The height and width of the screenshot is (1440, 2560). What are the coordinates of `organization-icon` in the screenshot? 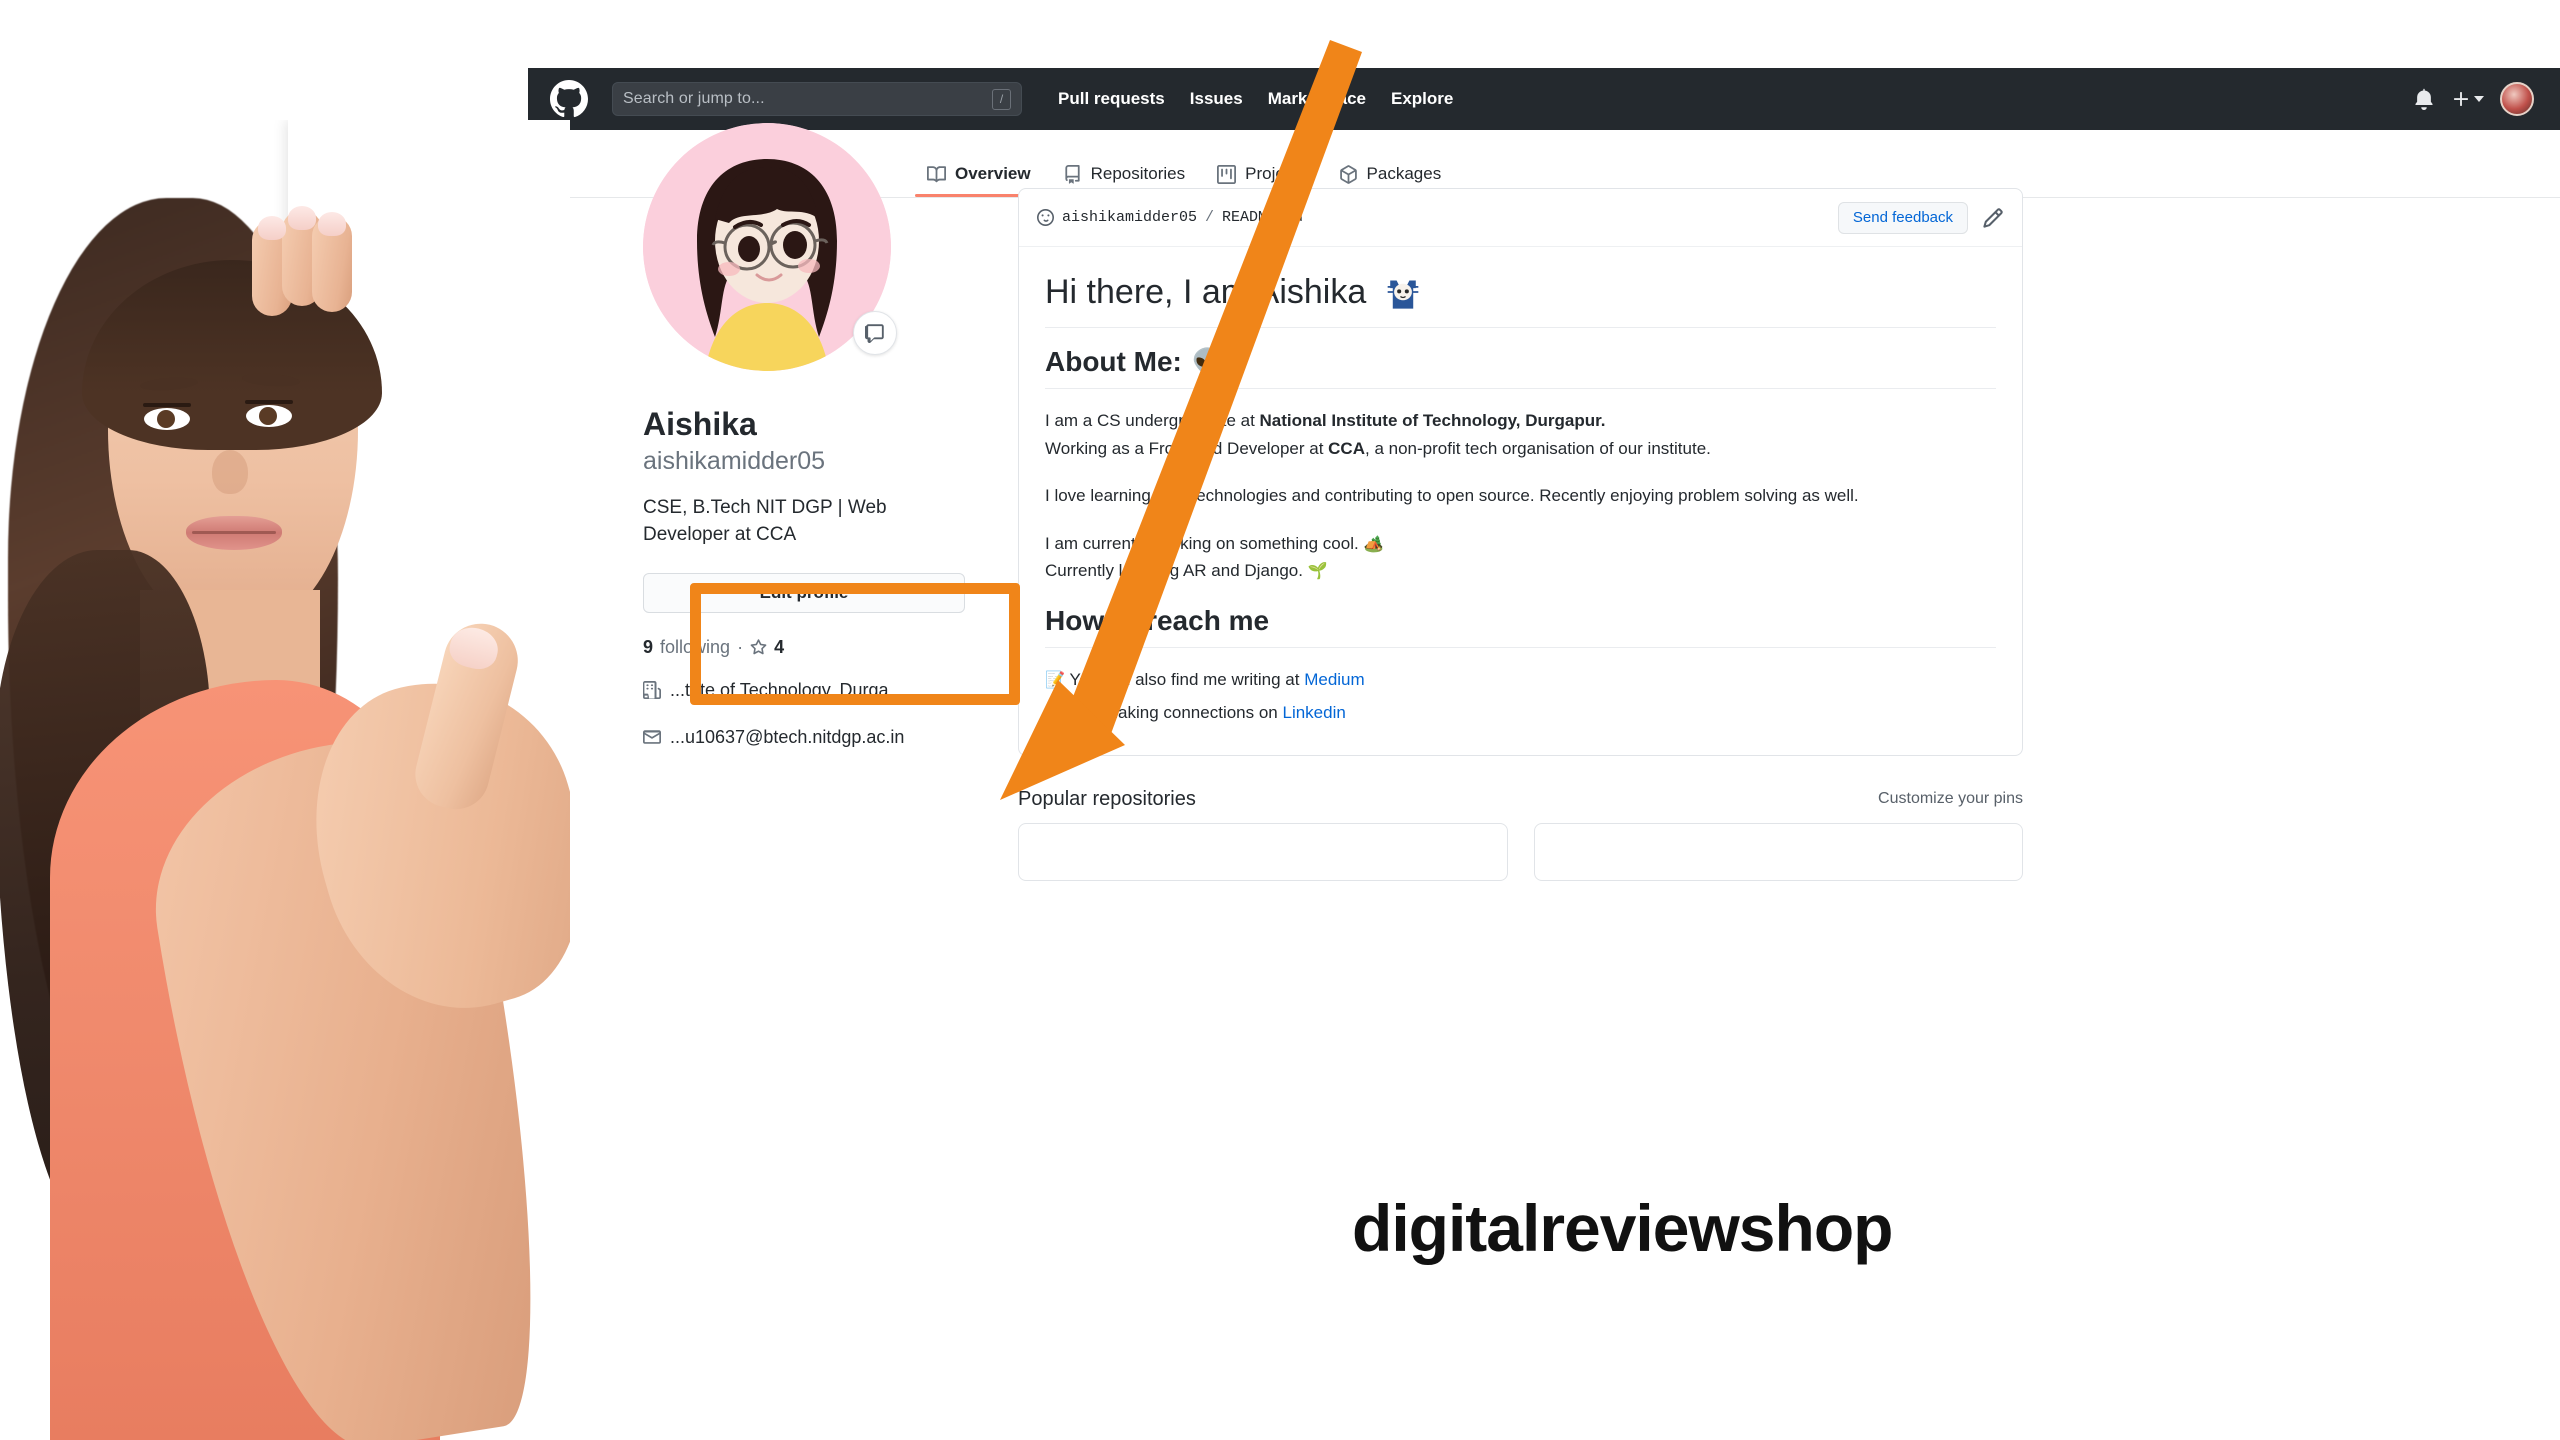 It's located at (652, 690).